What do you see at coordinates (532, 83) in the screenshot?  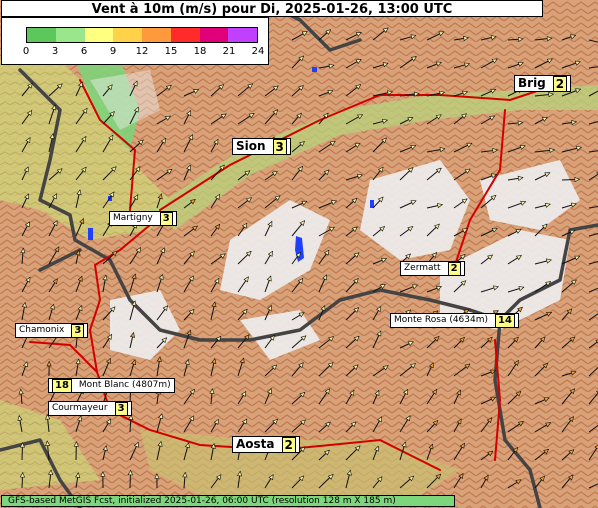 I see `place-name: Brig` at bounding box center [532, 83].